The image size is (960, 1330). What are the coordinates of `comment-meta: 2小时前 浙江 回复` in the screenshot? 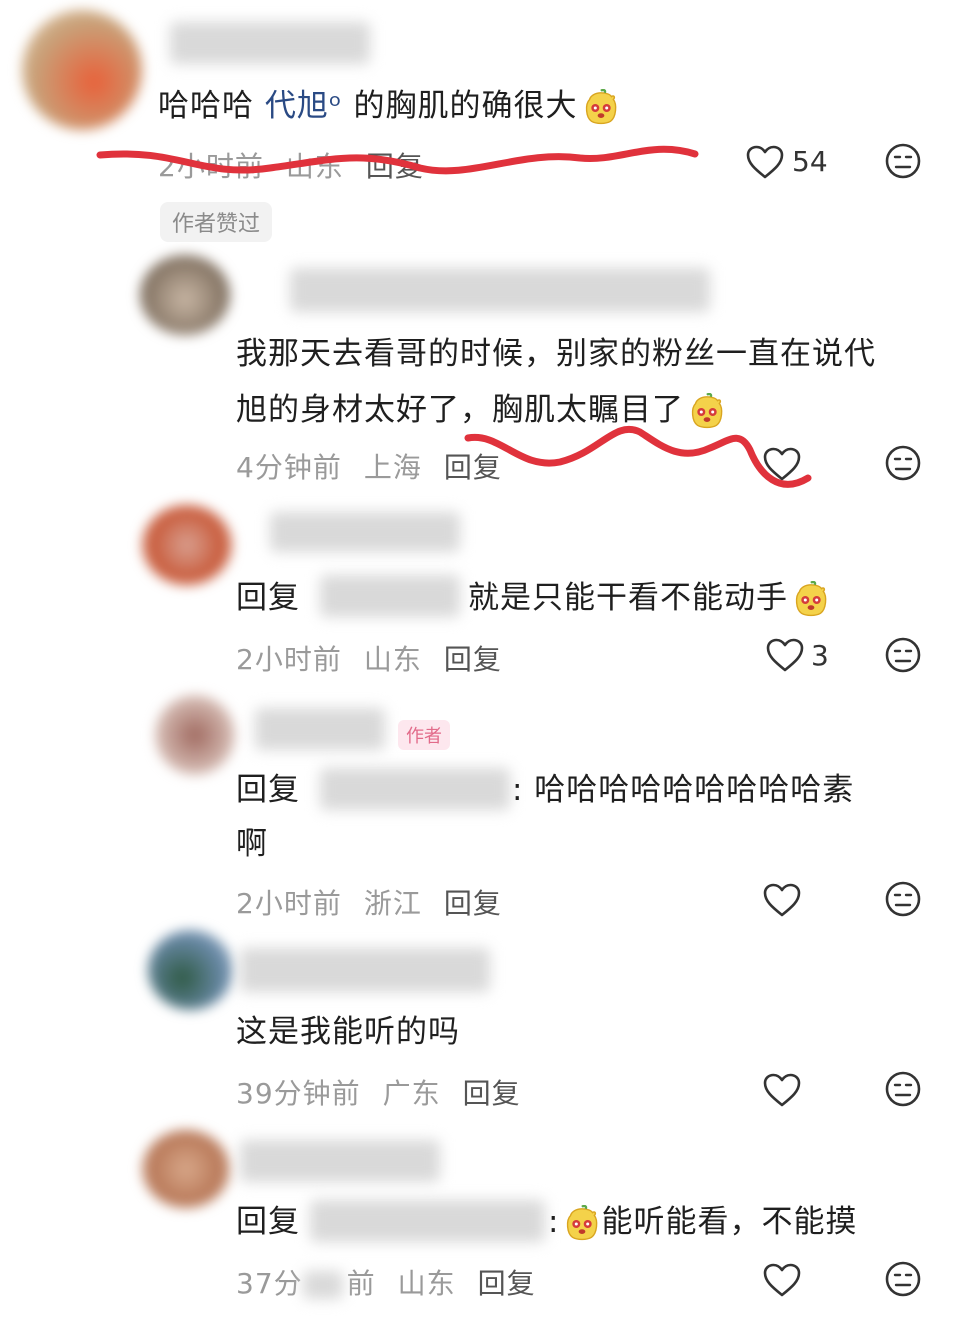 It's located at (380, 902).